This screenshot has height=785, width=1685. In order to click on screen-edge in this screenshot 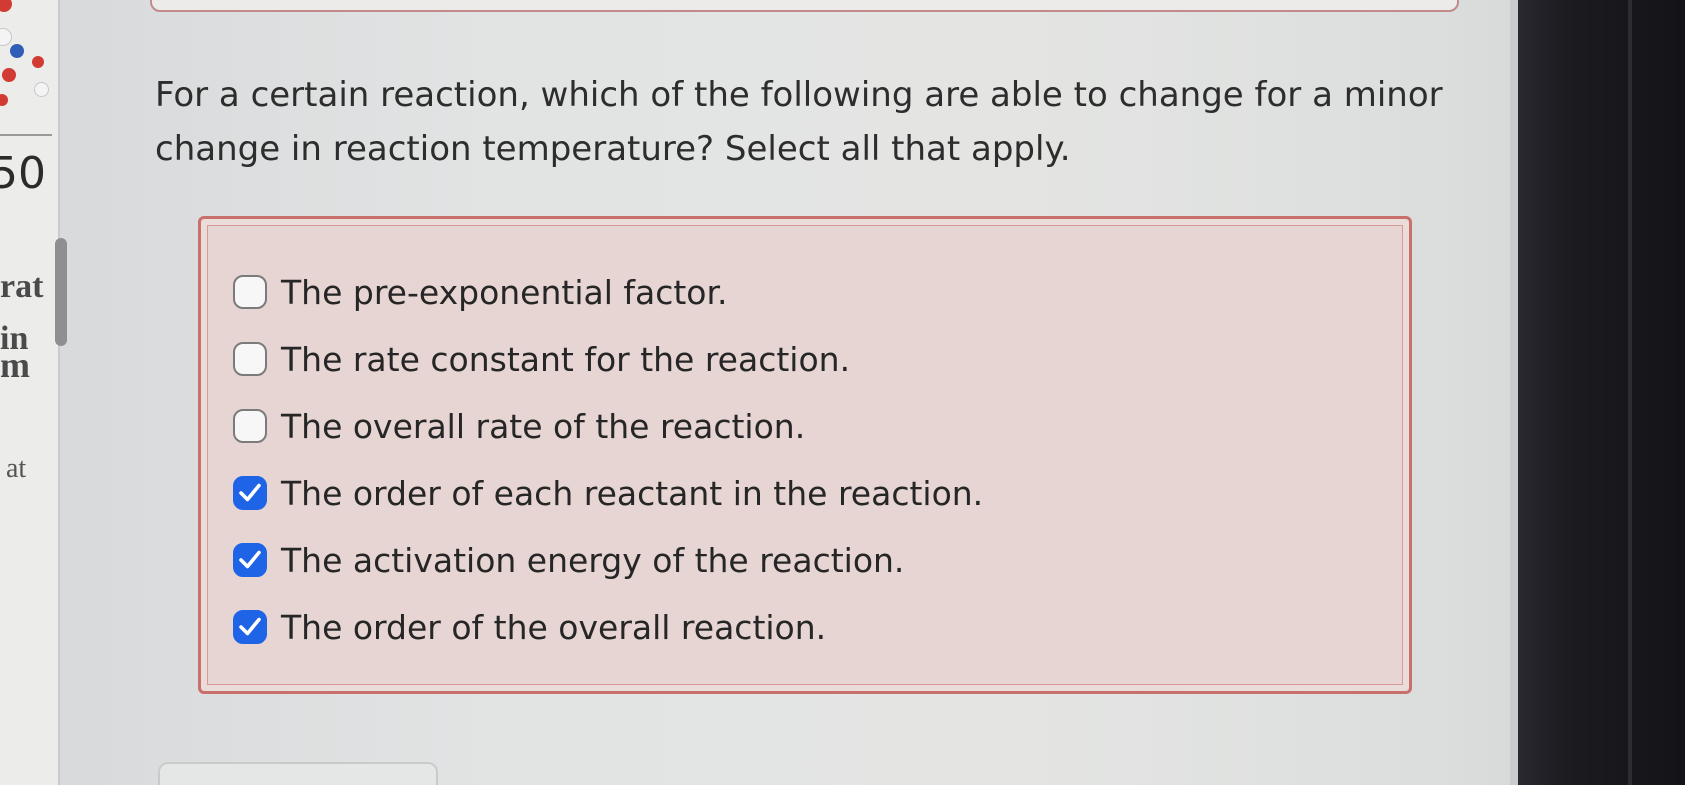, I will do `click(1514, 392)`.